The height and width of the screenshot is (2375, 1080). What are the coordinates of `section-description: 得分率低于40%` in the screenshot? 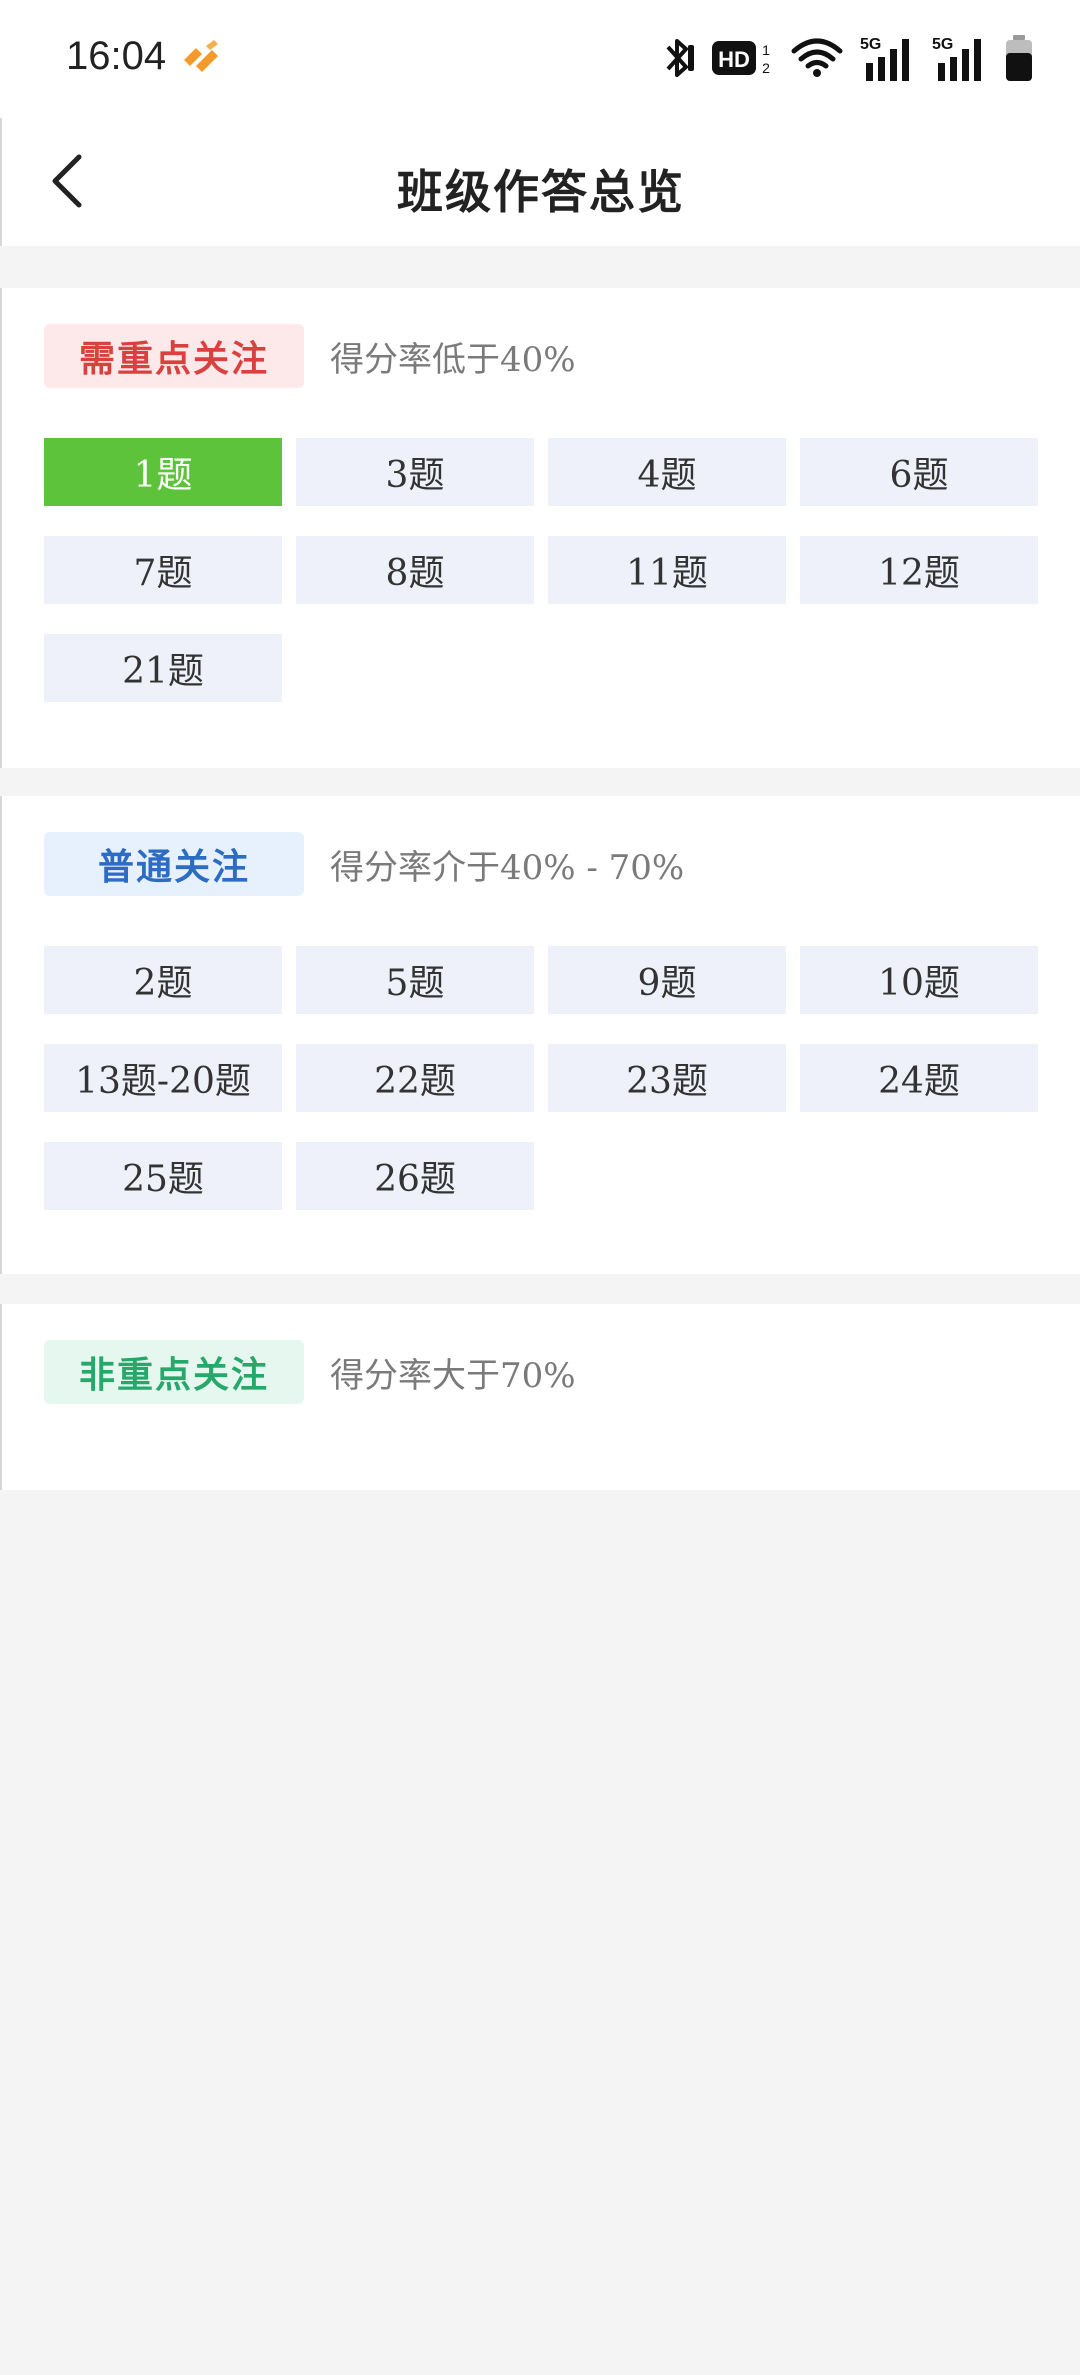 It's located at (453, 359).